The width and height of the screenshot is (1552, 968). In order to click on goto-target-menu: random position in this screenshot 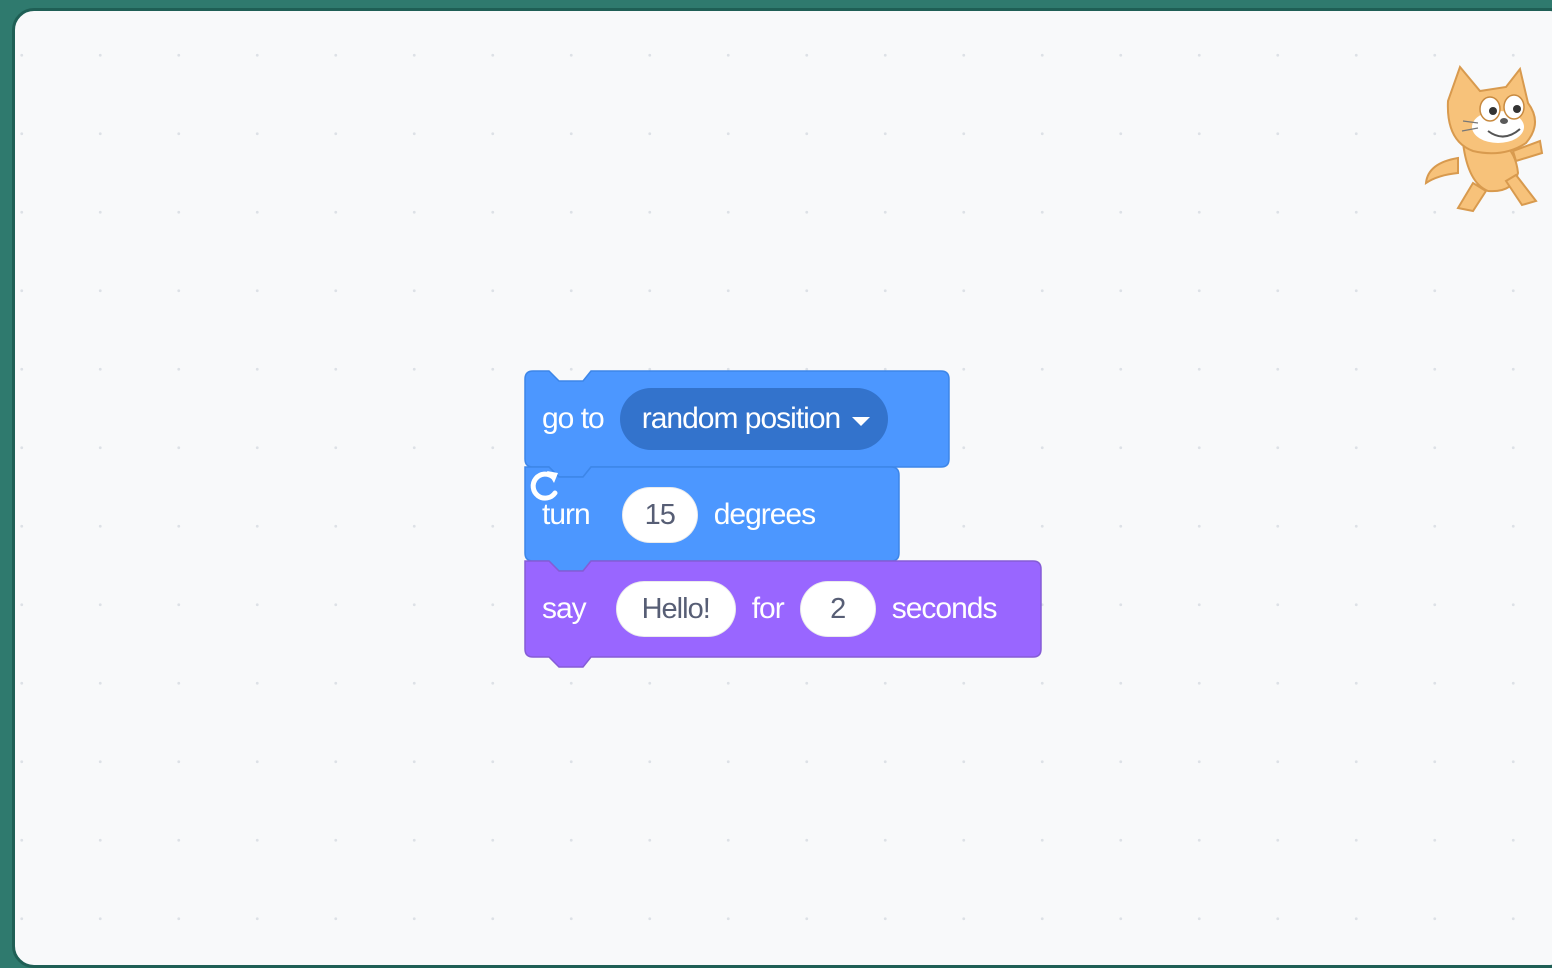, I will do `click(754, 419)`.